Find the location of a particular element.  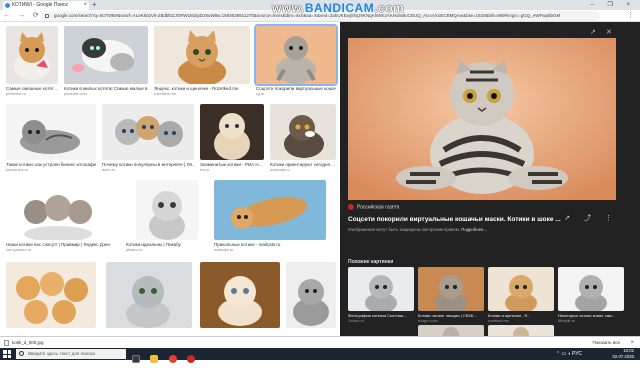

result-source: kuban.rbc.ru is located at coordinates (17, 170).